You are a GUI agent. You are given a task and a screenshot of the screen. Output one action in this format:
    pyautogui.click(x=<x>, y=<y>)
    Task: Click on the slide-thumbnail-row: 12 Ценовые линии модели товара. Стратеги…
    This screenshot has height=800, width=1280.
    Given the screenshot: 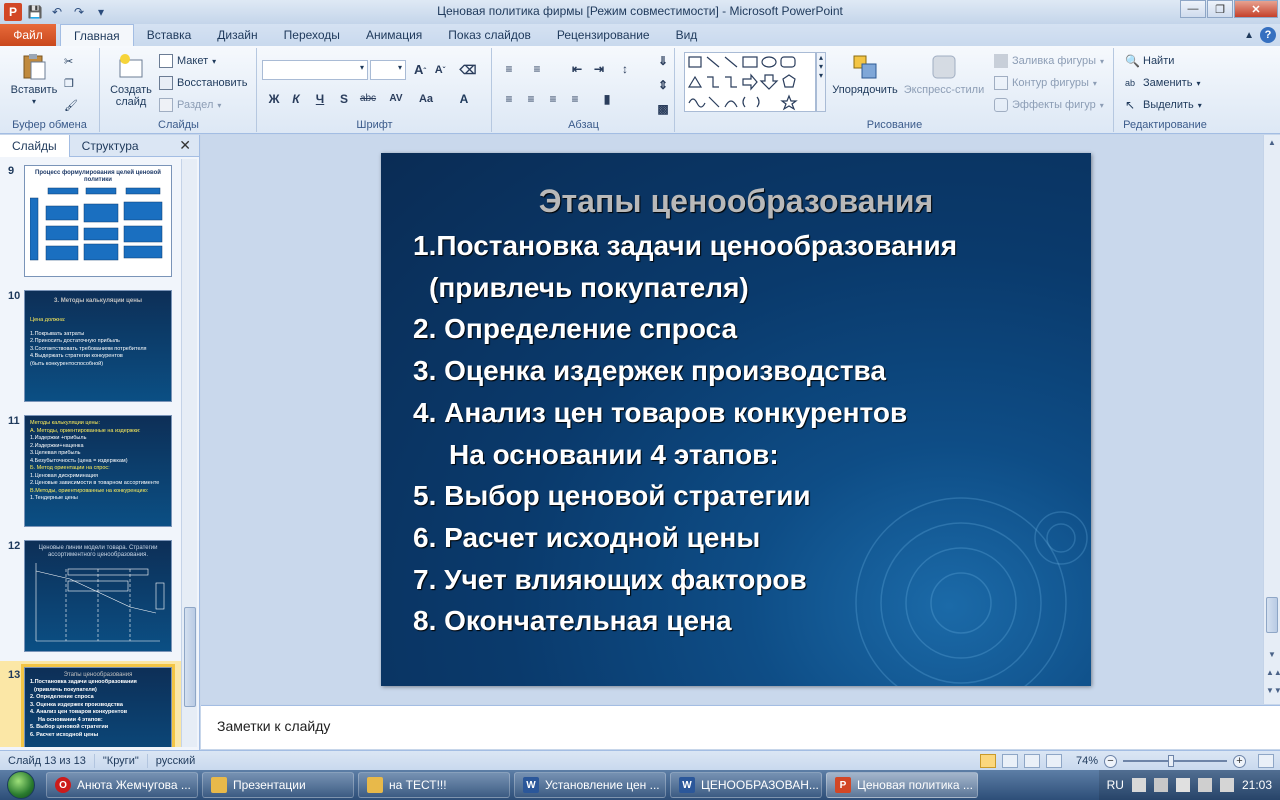 What is the action you would take?
    pyautogui.click(x=91, y=598)
    